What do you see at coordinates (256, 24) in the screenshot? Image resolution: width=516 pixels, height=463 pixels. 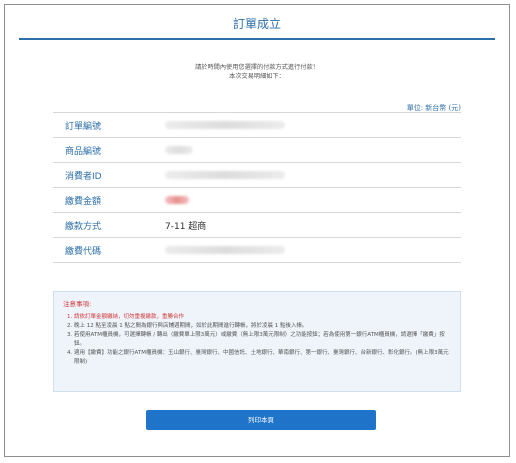 I see `page-title: 訂單成立` at bounding box center [256, 24].